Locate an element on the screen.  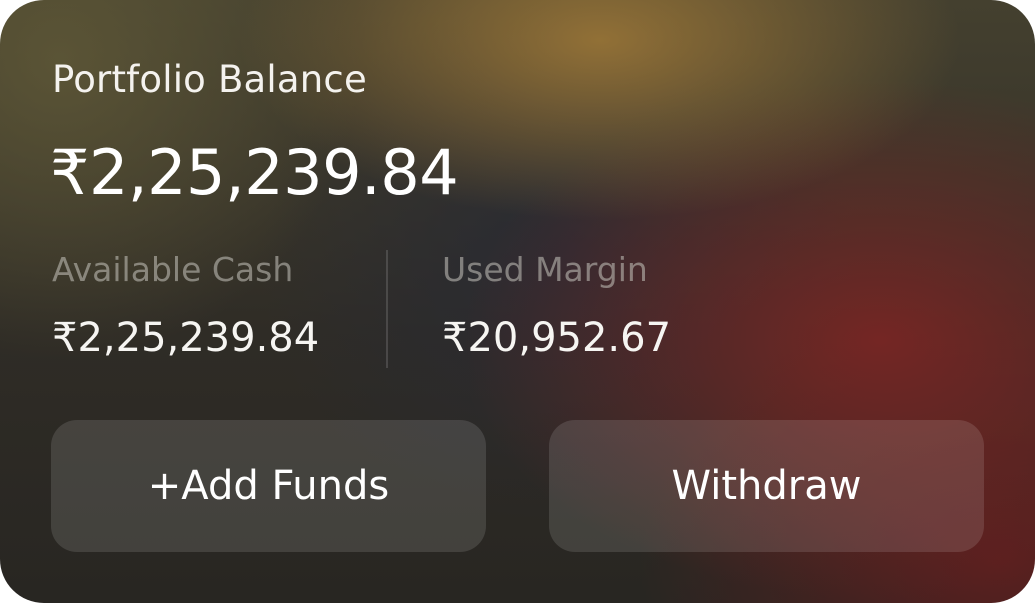
withdraw-label: Withdraw is located at coordinates (766, 486).